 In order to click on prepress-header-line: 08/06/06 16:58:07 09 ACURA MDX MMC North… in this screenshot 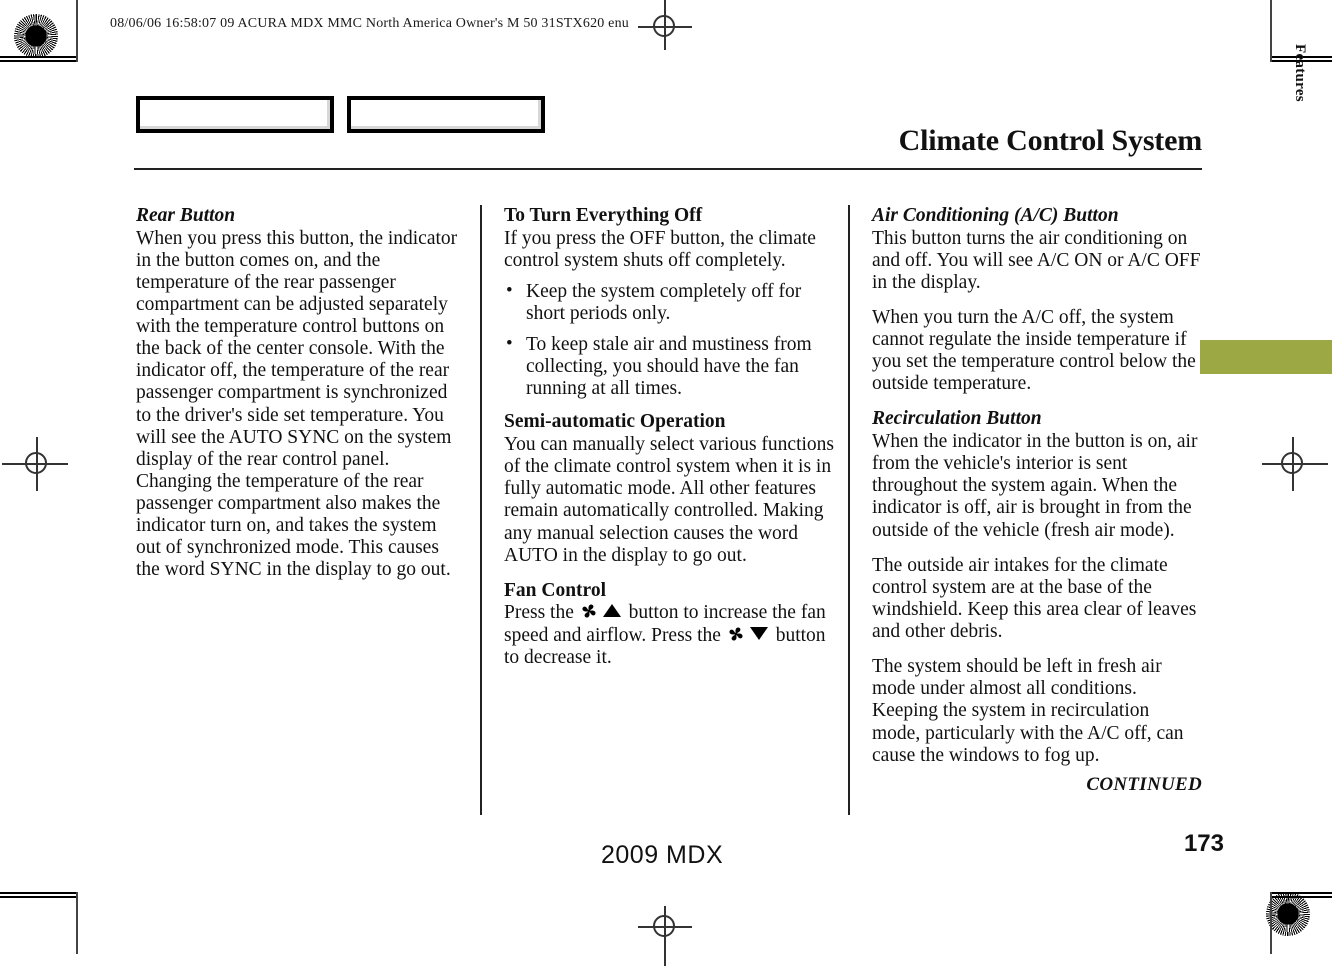, I will do `click(369, 23)`.